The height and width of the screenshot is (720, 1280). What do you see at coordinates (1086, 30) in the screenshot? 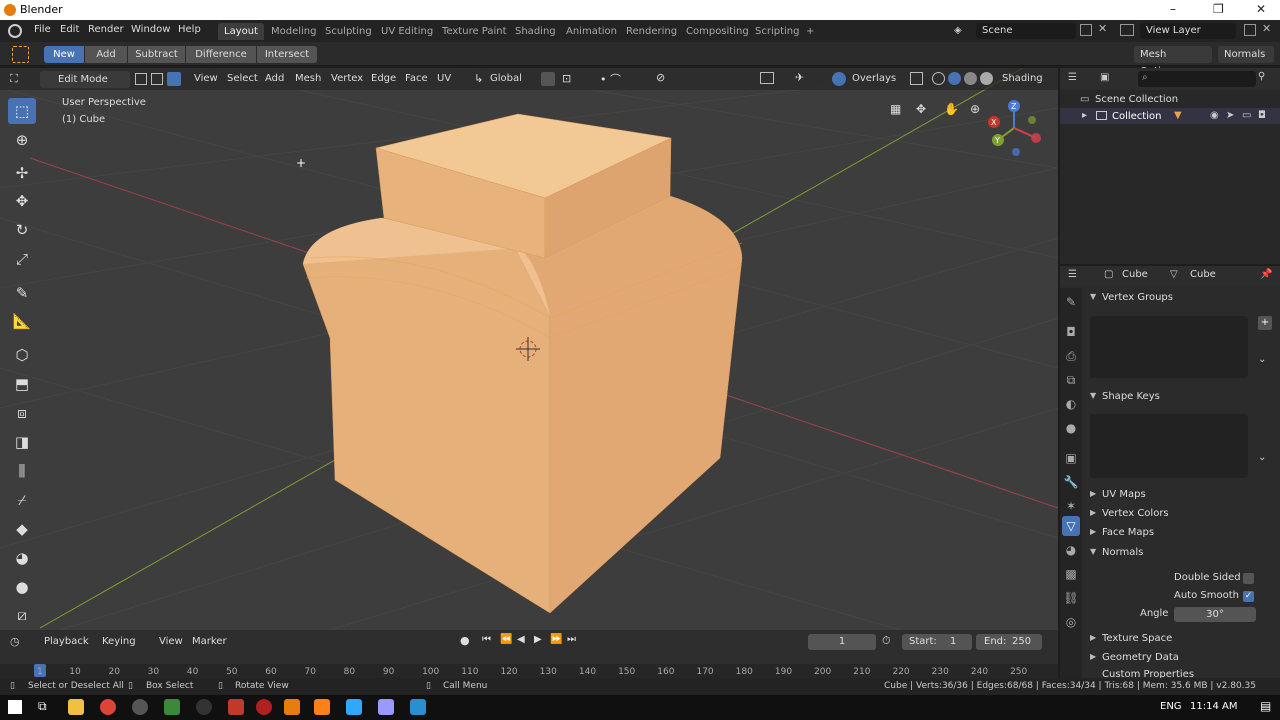
I see `new-scene-icon` at bounding box center [1086, 30].